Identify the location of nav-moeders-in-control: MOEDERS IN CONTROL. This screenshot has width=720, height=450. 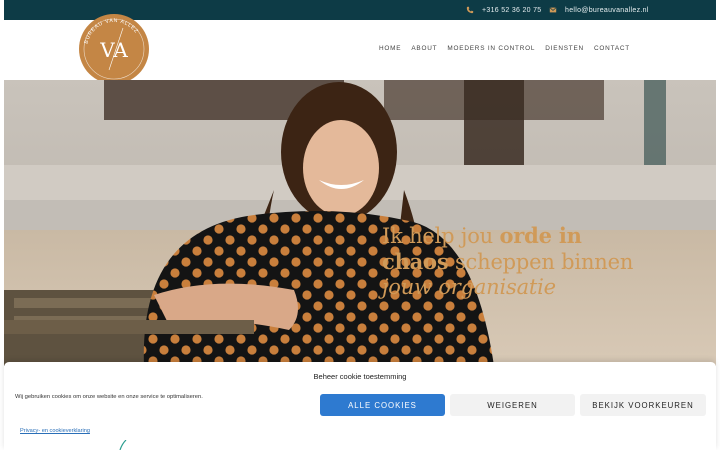
(491, 48).